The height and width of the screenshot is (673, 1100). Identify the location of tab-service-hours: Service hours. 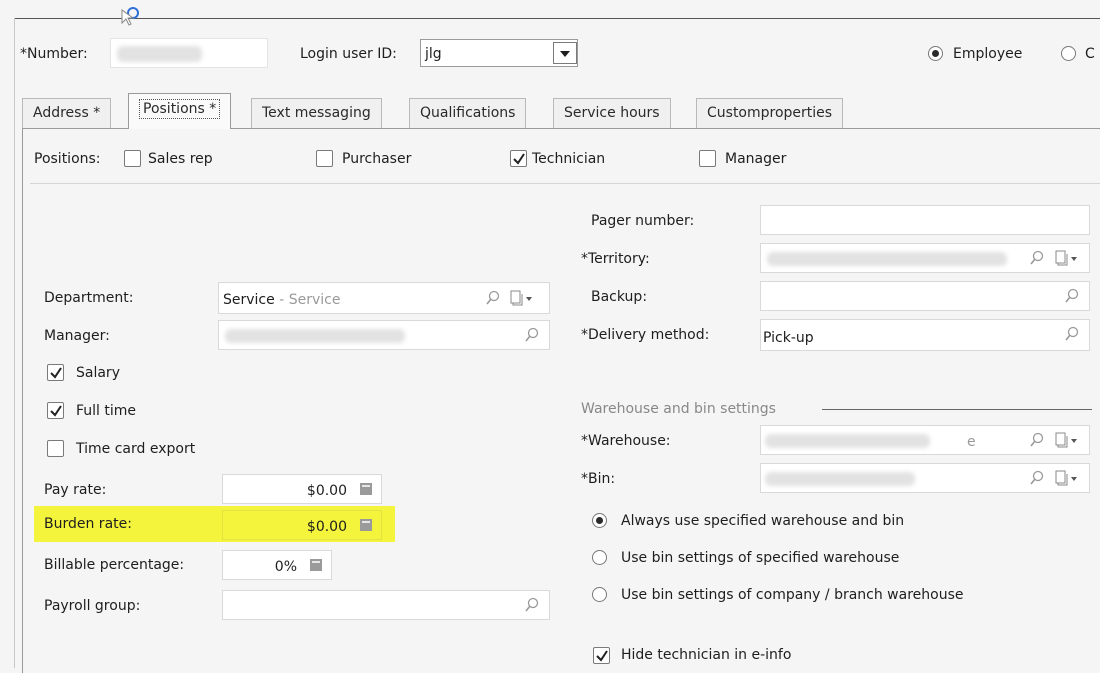
(612, 113).